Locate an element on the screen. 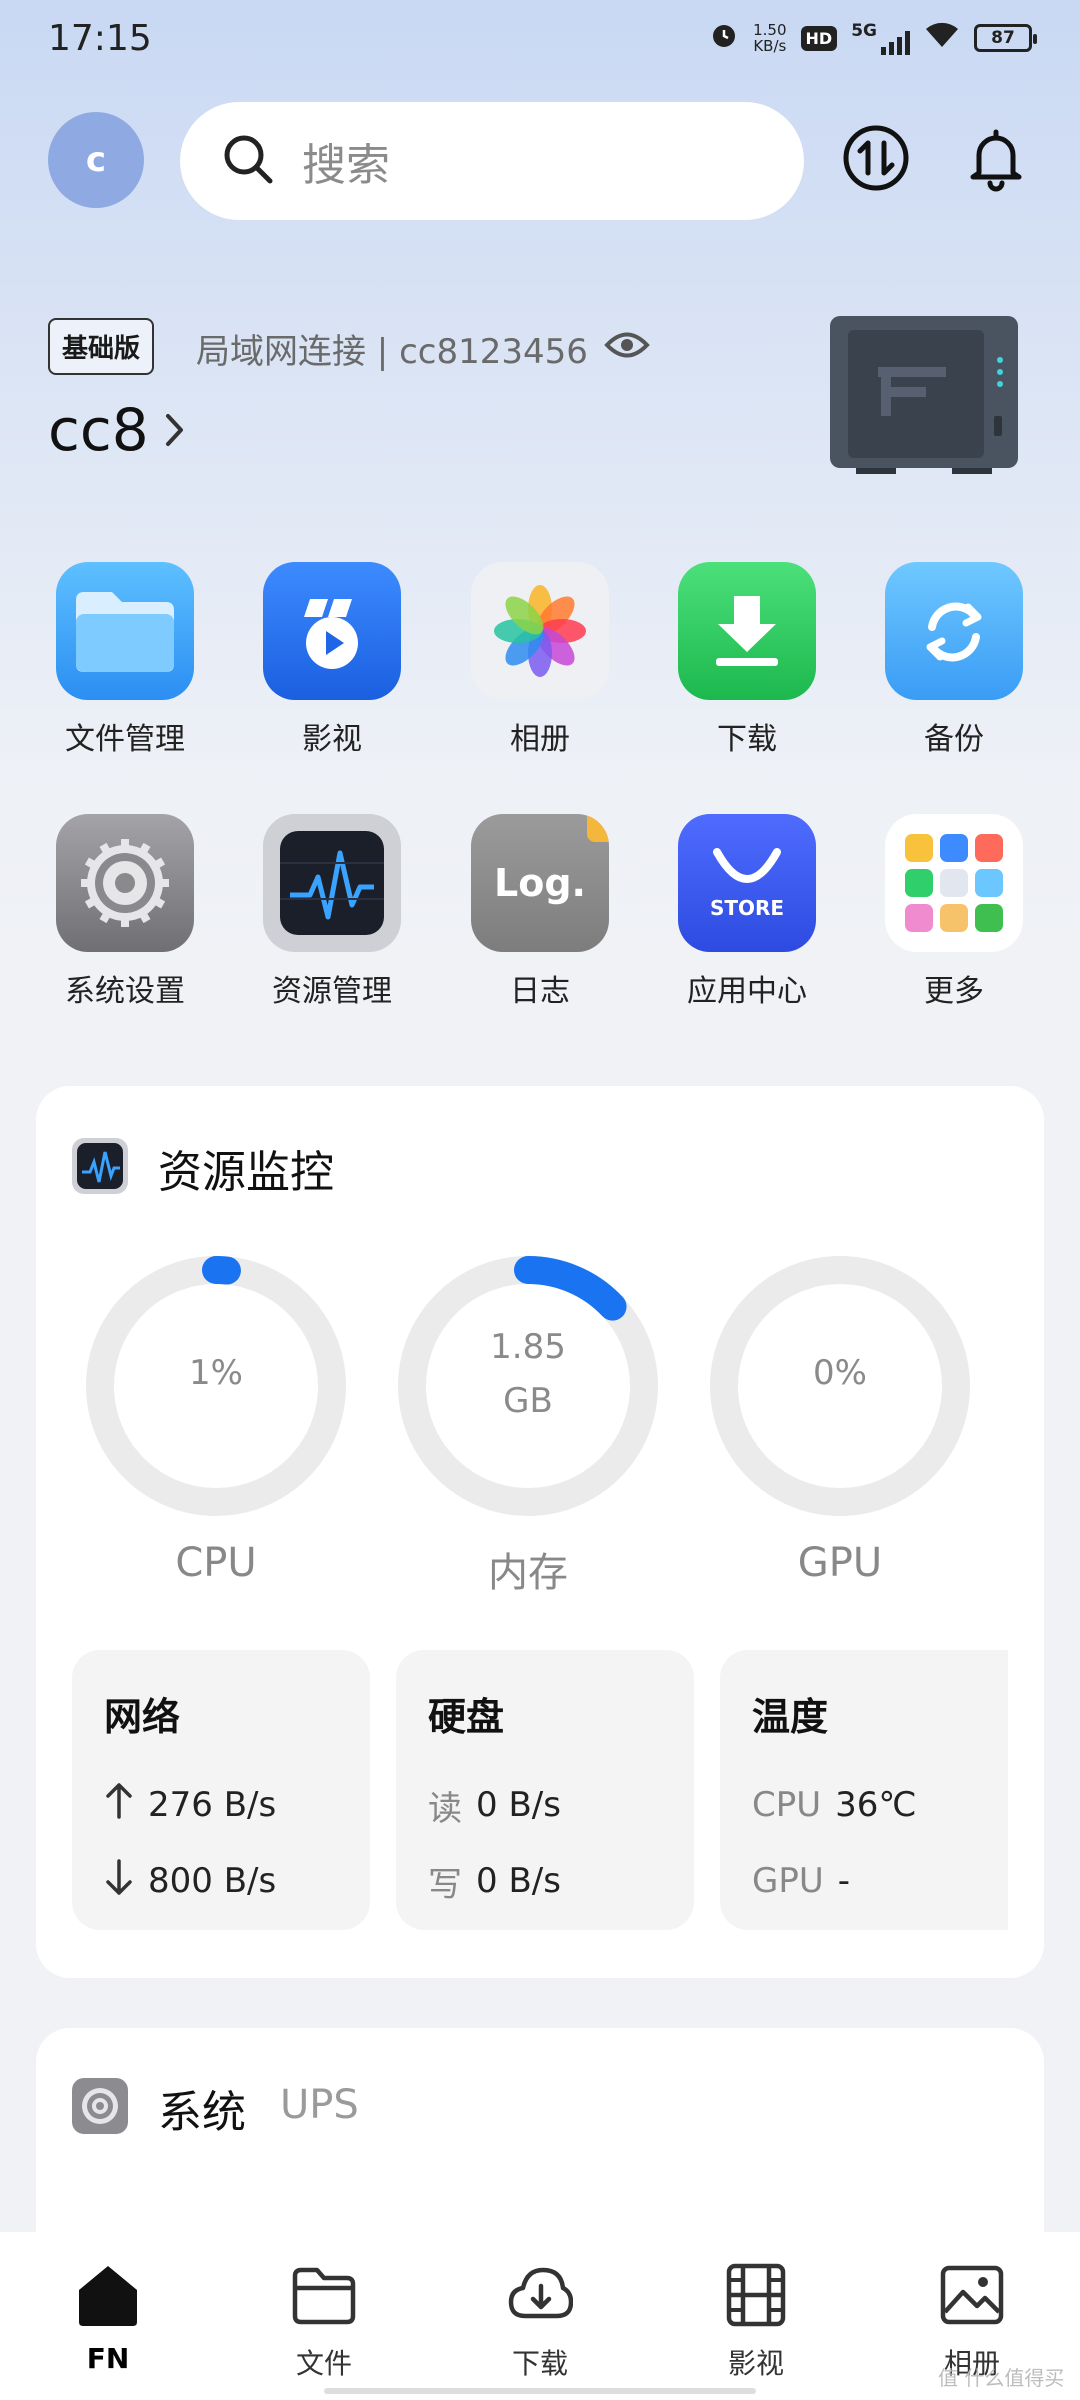  device-name-link: cc8 is located at coordinates (117, 430).